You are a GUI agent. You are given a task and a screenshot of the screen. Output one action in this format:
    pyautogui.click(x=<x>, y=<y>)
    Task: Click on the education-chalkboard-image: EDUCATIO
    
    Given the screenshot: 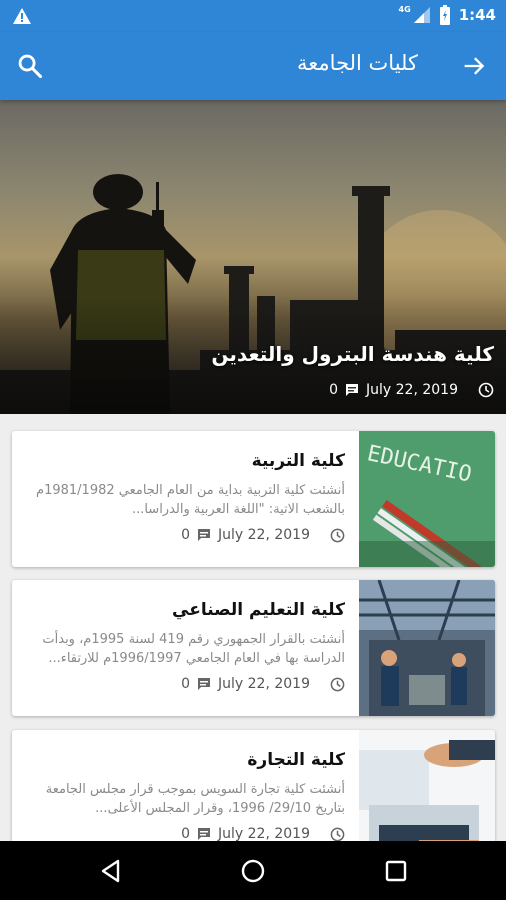 What is the action you would take?
    pyautogui.click(x=427, y=499)
    